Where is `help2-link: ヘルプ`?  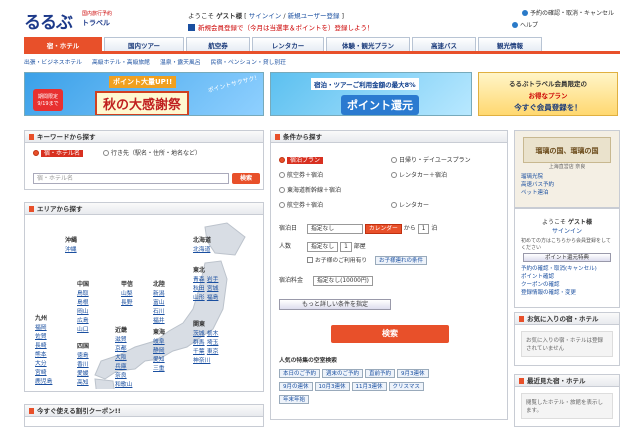 help2-link: ヘルプ is located at coordinates (525, 24).